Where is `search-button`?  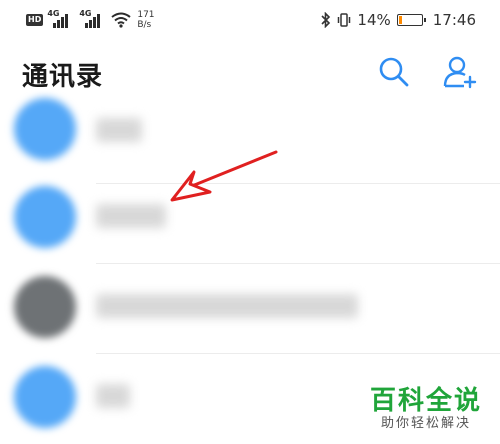
search-button is located at coordinates (394, 72).